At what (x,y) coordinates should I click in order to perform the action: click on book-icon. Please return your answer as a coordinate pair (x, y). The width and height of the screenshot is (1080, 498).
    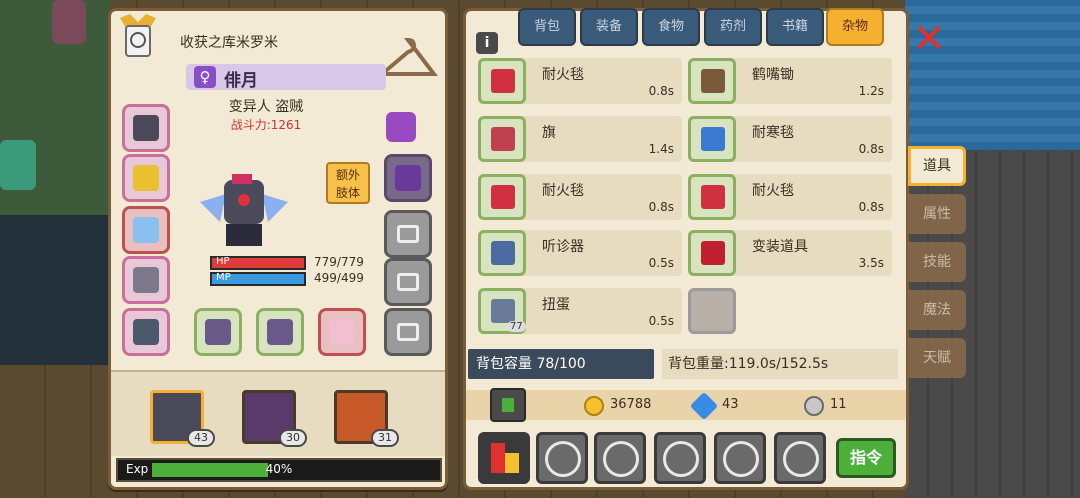
    Looking at the image, I should click on (801, 459).